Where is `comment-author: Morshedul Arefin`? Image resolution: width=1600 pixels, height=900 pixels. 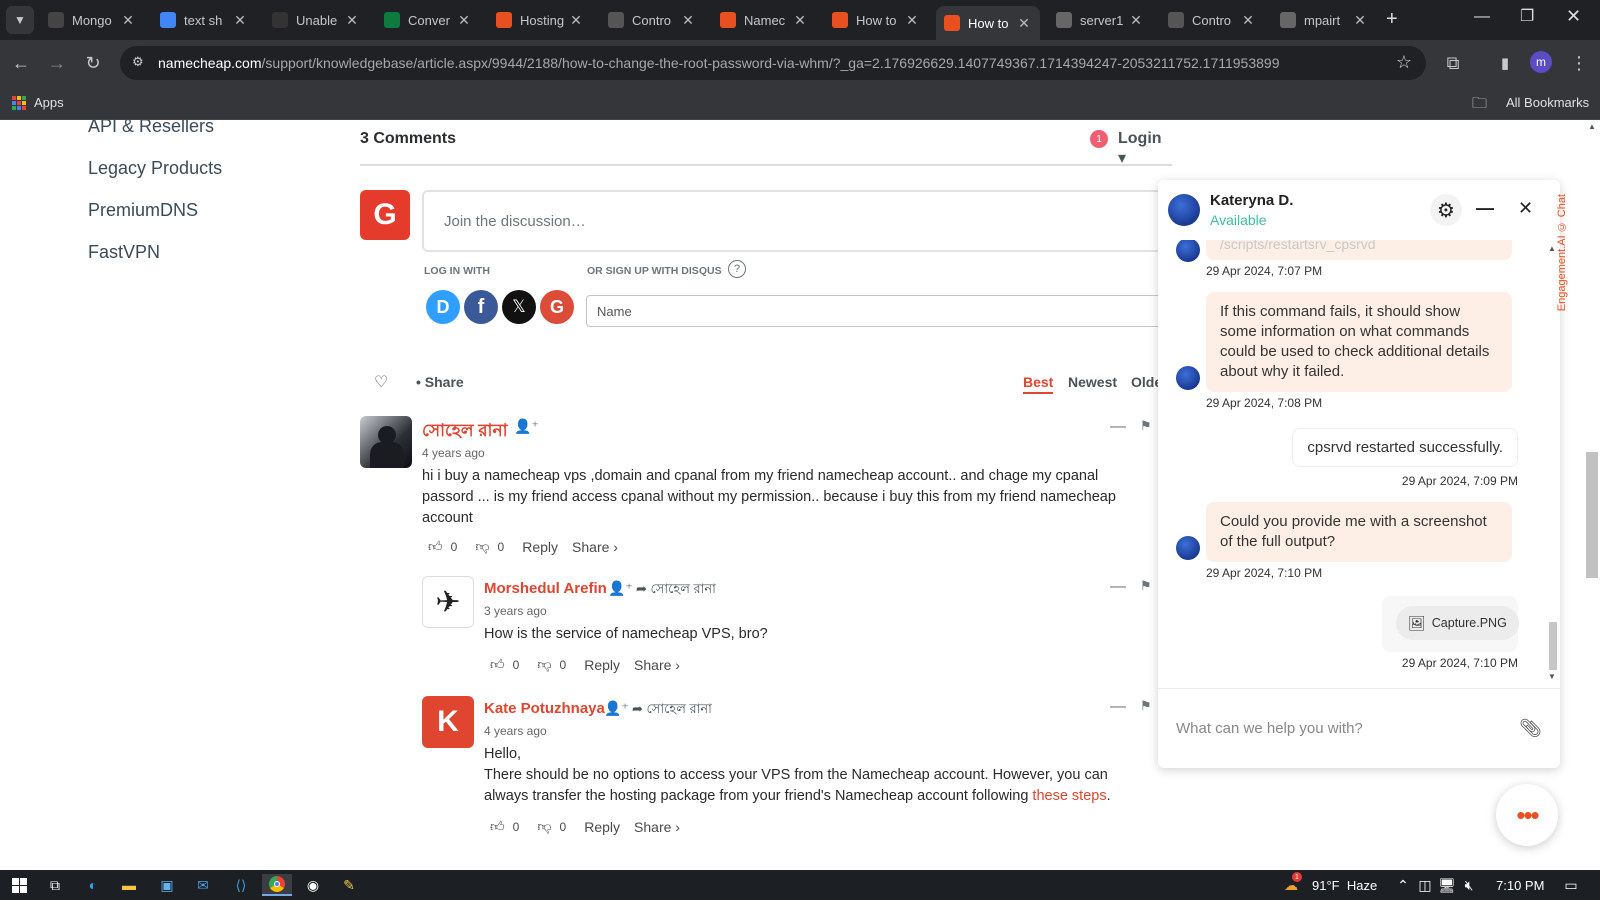
comment-author: Morshedul Arefin is located at coordinates (545, 588).